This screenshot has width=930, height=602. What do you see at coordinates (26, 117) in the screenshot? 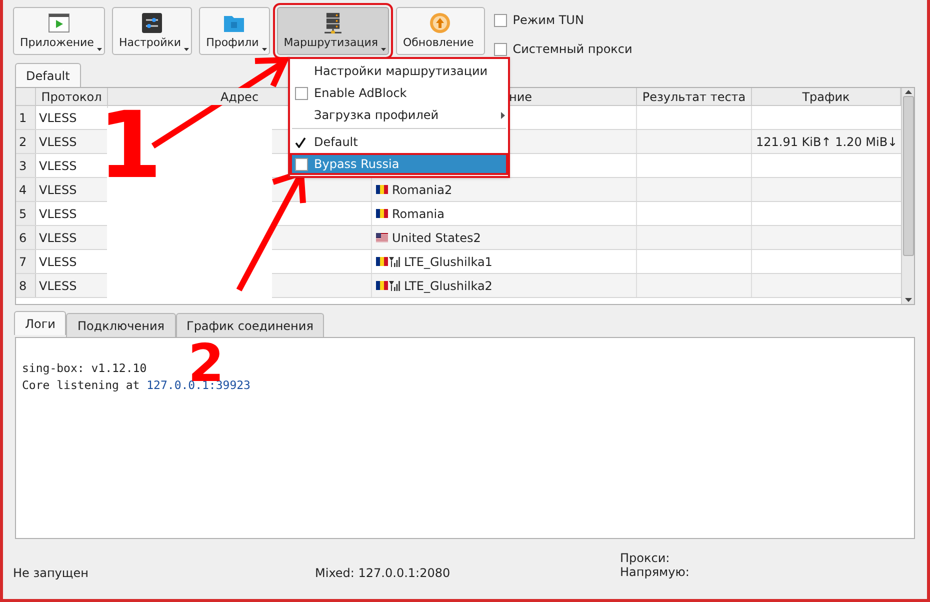
I see `row-number: 1` at bounding box center [26, 117].